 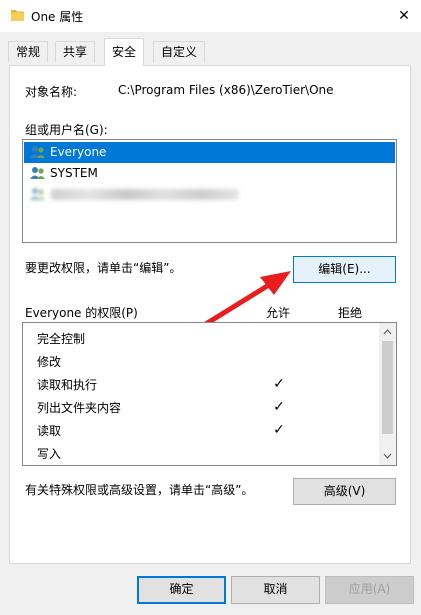 What do you see at coordinates (278, 313) in the screenshot?
I see `allow-header: 允许` at bounding box center [278, 313].